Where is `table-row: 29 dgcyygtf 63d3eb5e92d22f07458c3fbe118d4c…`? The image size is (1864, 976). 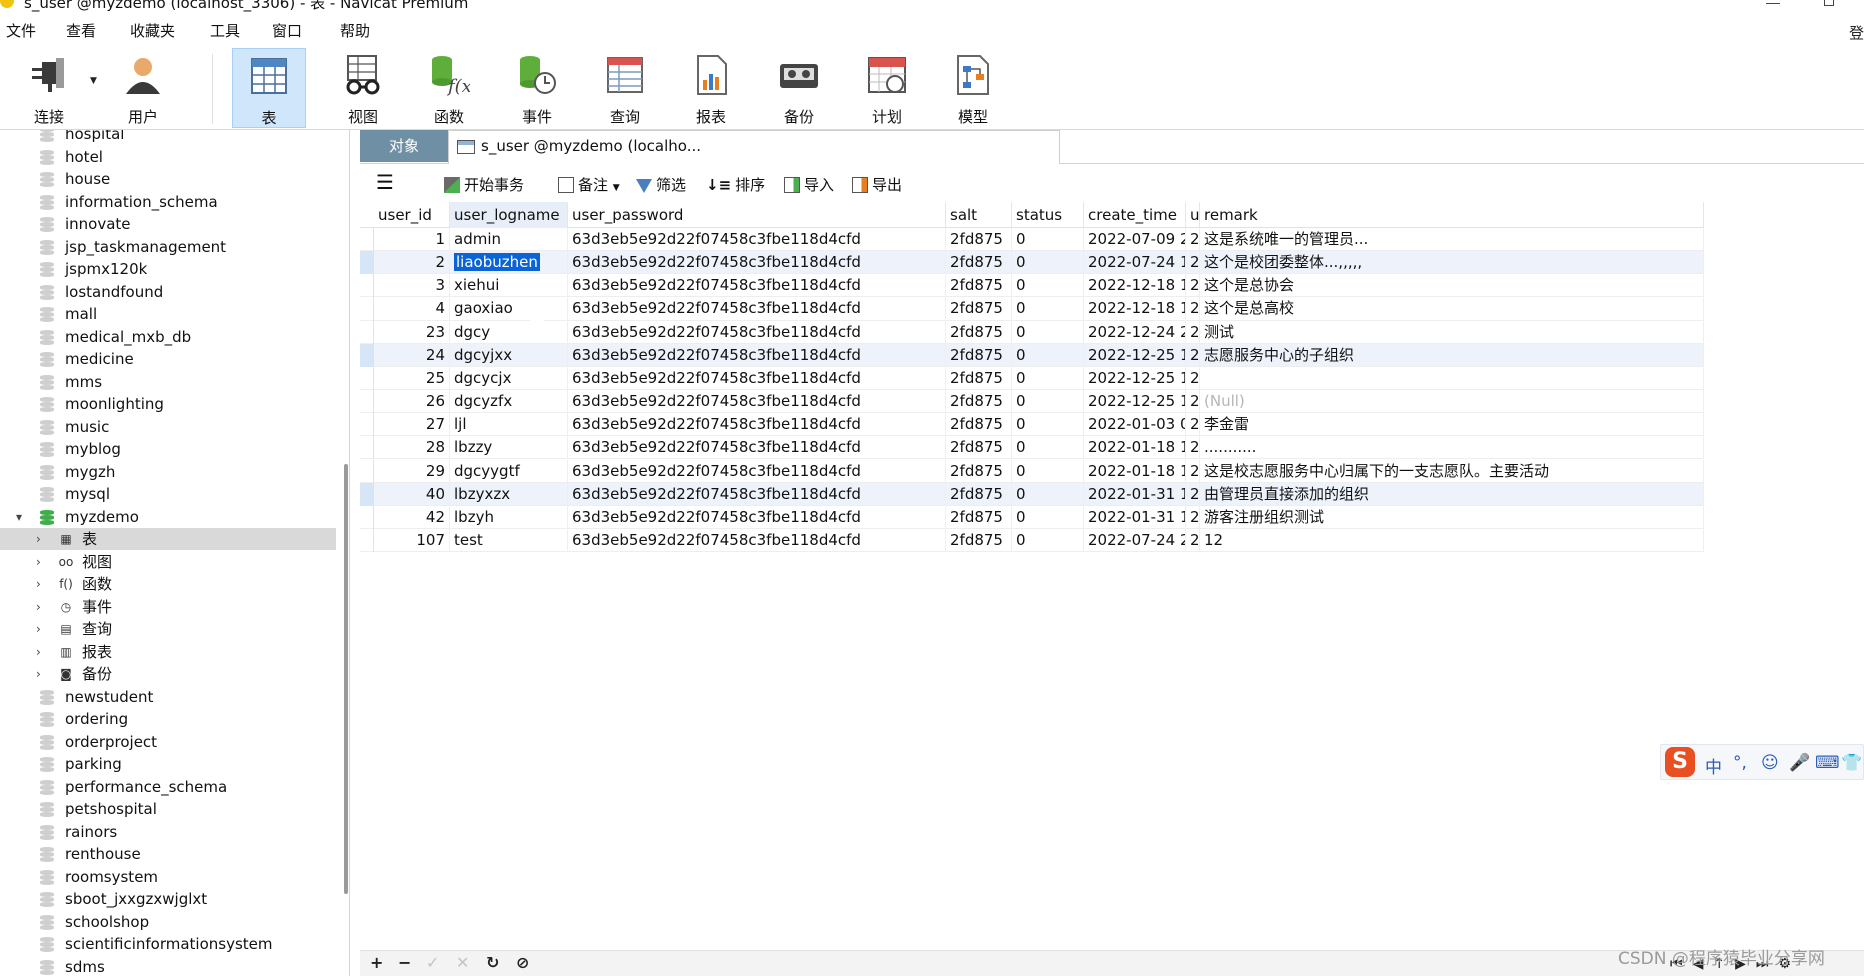
table-row: 29 dgcyygtf 63d3eb5e92d22f07458c3fbe118d4c… is located at coordinates (1032, 471).